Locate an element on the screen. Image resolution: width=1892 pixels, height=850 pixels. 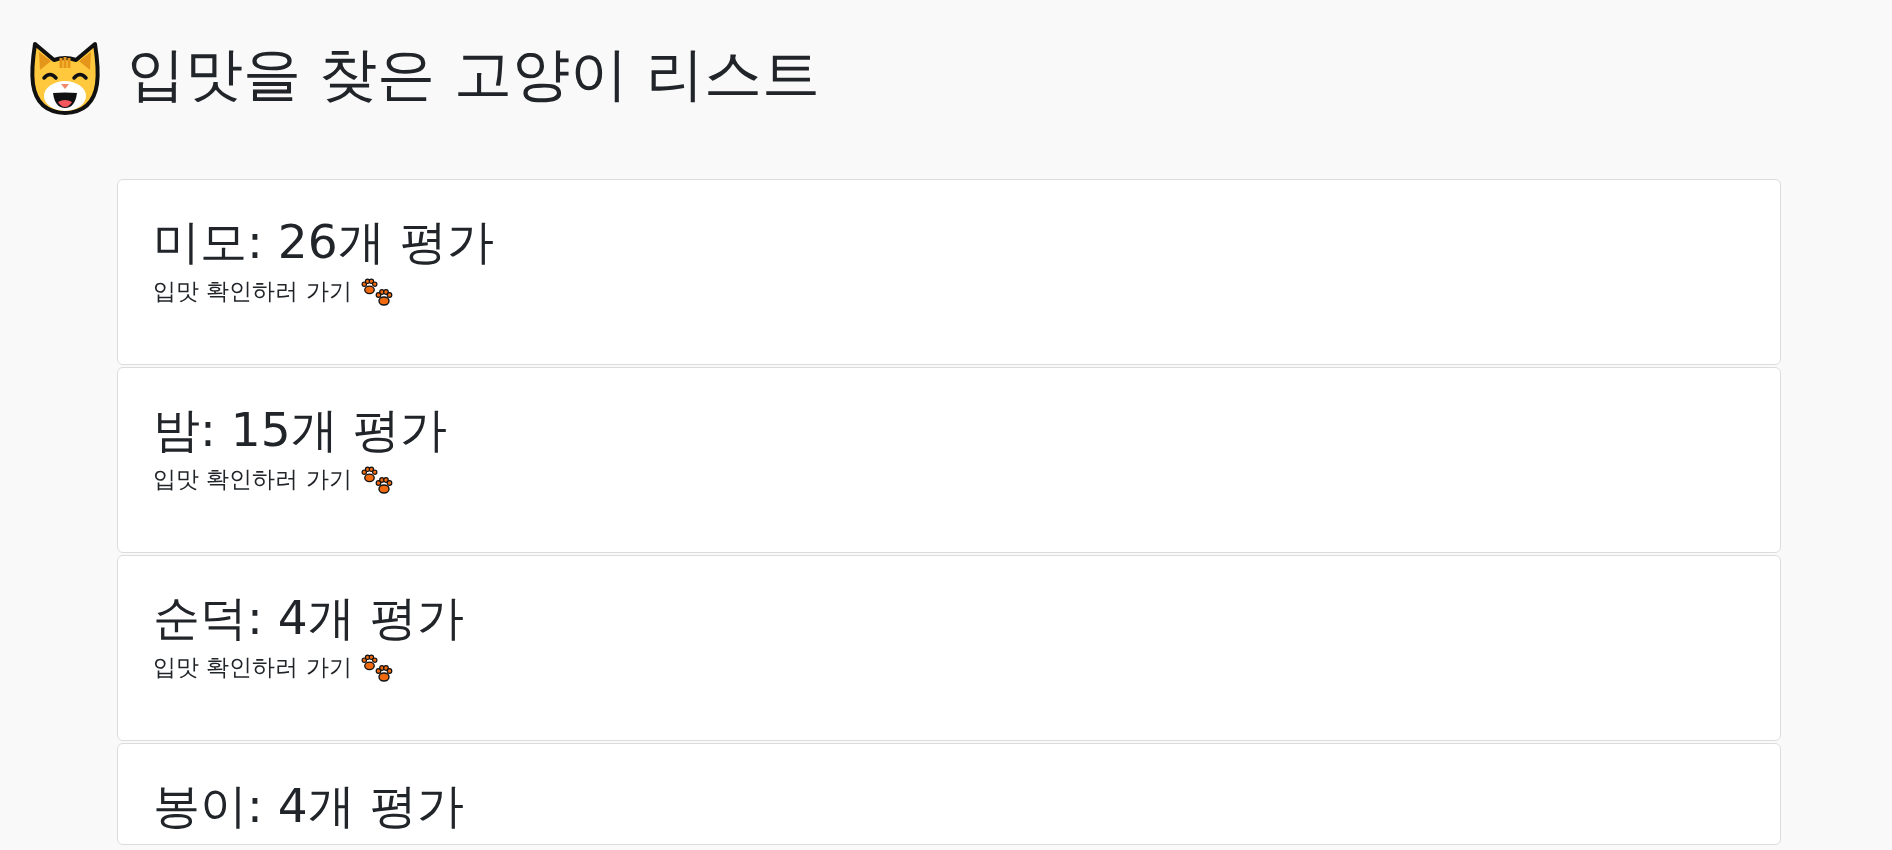
cat-review-count: 순덕: 4개 평가 is located at coordinates (309, 618).